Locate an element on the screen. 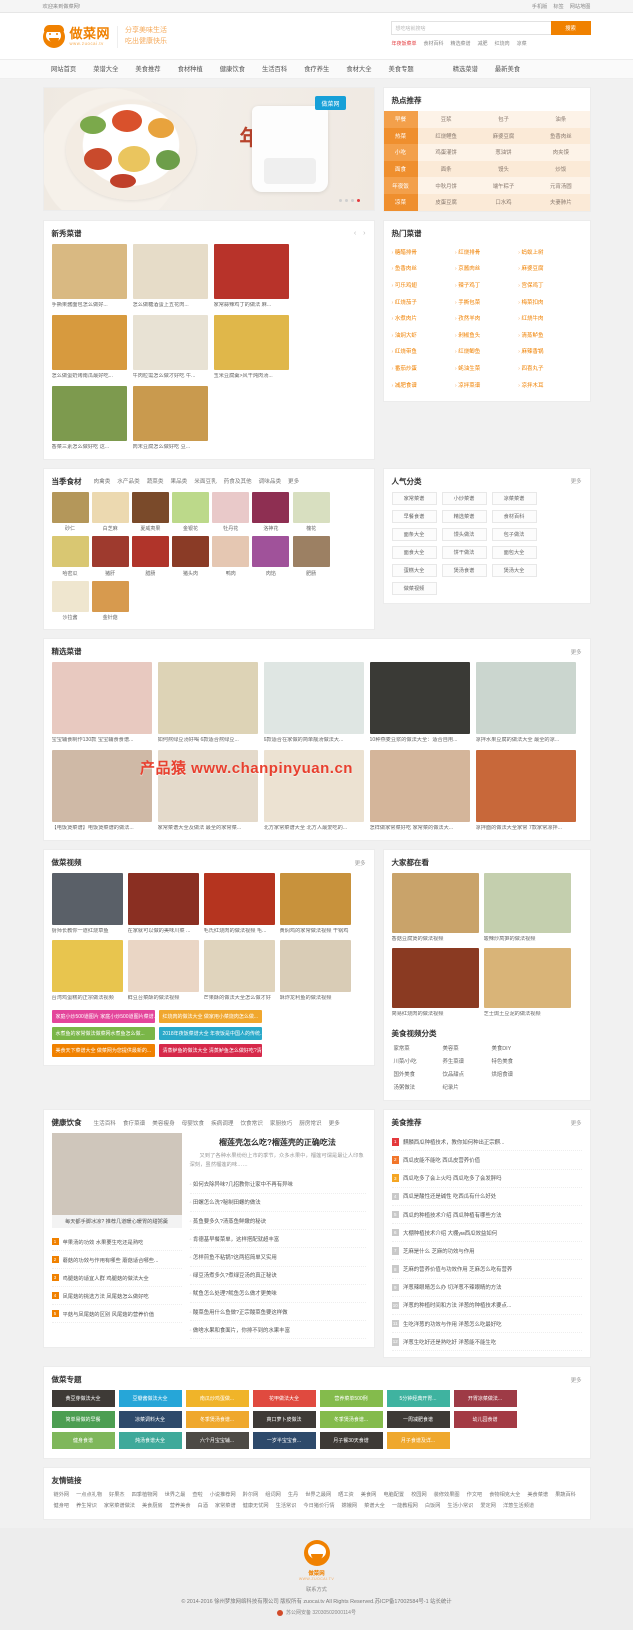 The height and width of the screenshot is (1630, 633). health-left-item: 4 凤尾菇的挑选方法 凤尾菇怎么做好吃 is located at coordinates (116, 1296).